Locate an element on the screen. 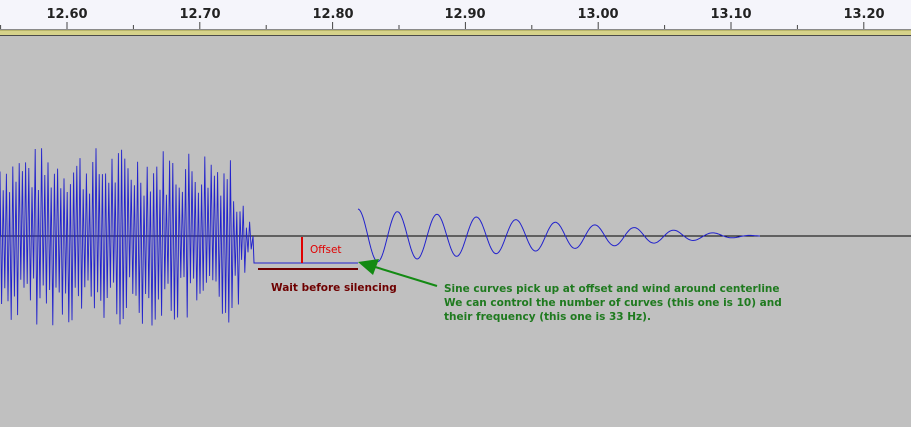  sine-waveform is located at coordinates (558, 235).